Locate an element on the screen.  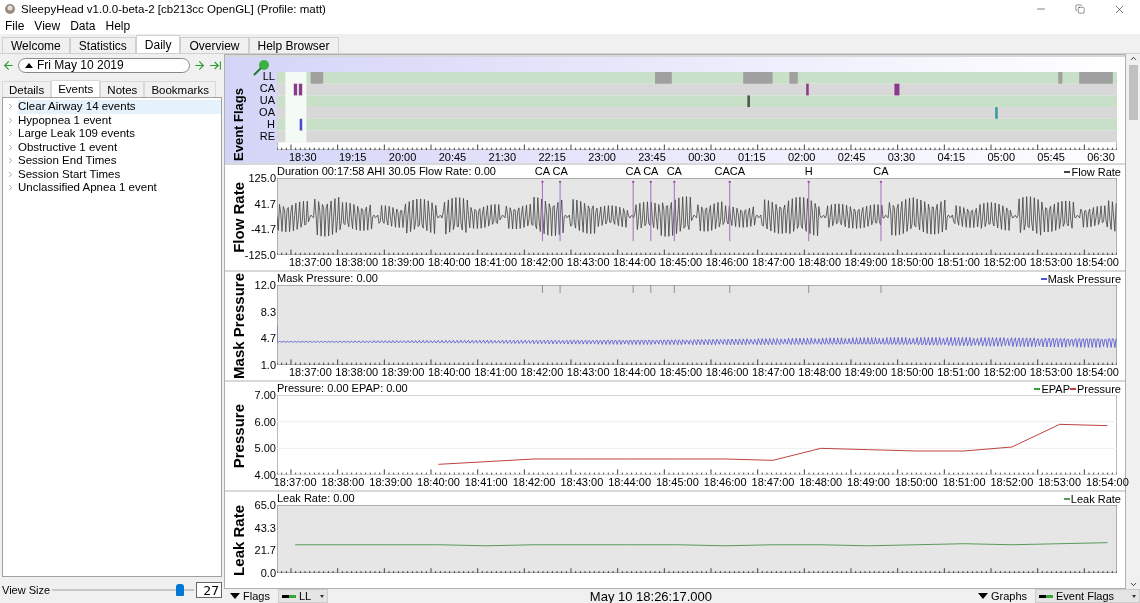
graph-title: Flow Rate is located at coordinates (238, 217).